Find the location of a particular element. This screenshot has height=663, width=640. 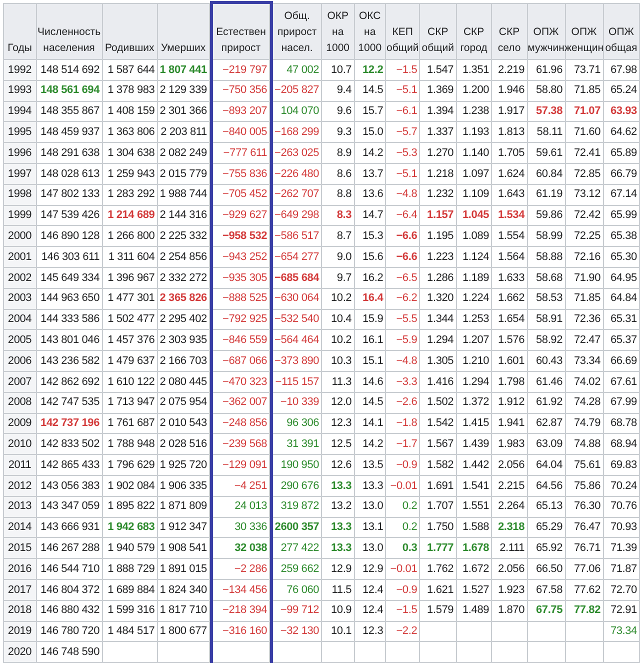

table-cell: 13.3 is located at coordinates (370, 486).